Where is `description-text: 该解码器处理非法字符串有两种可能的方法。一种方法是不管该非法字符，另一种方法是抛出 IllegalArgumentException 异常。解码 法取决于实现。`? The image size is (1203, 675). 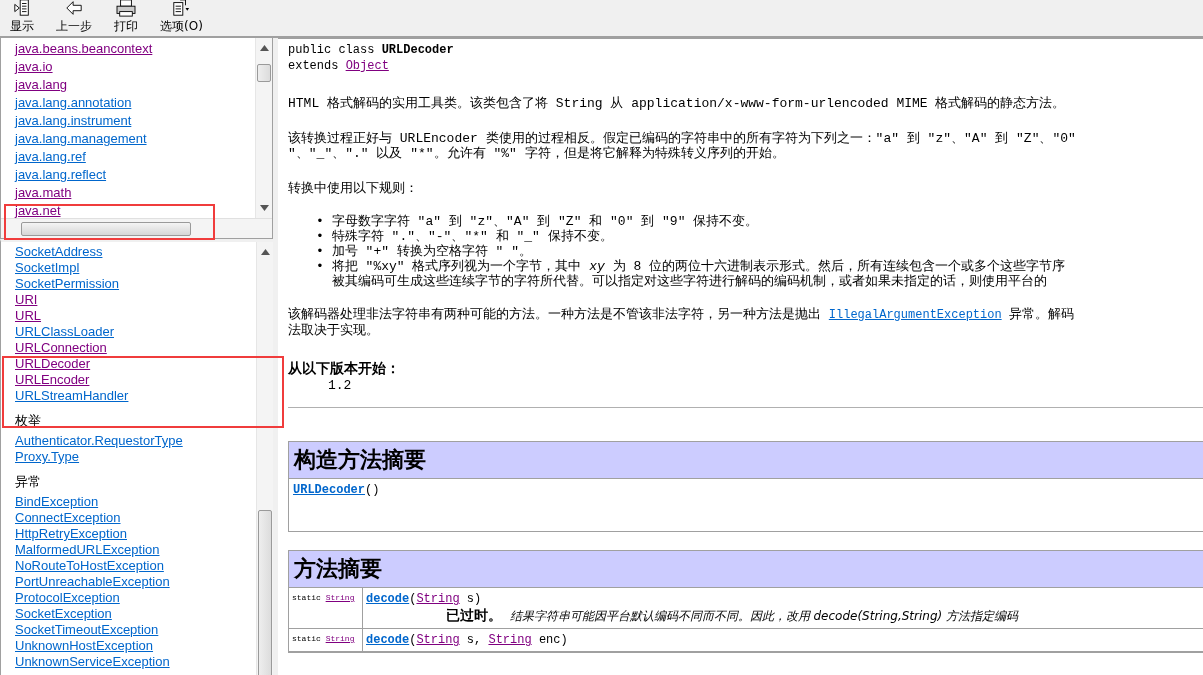 description-text: 该解码器处理非法字符串有两种可能的方法。一种方法是不管该非法字符，另一种方法是抛出 IllegalArgumentException 异常。解码 法取决于实现。 is located at coordinates (681, 322).